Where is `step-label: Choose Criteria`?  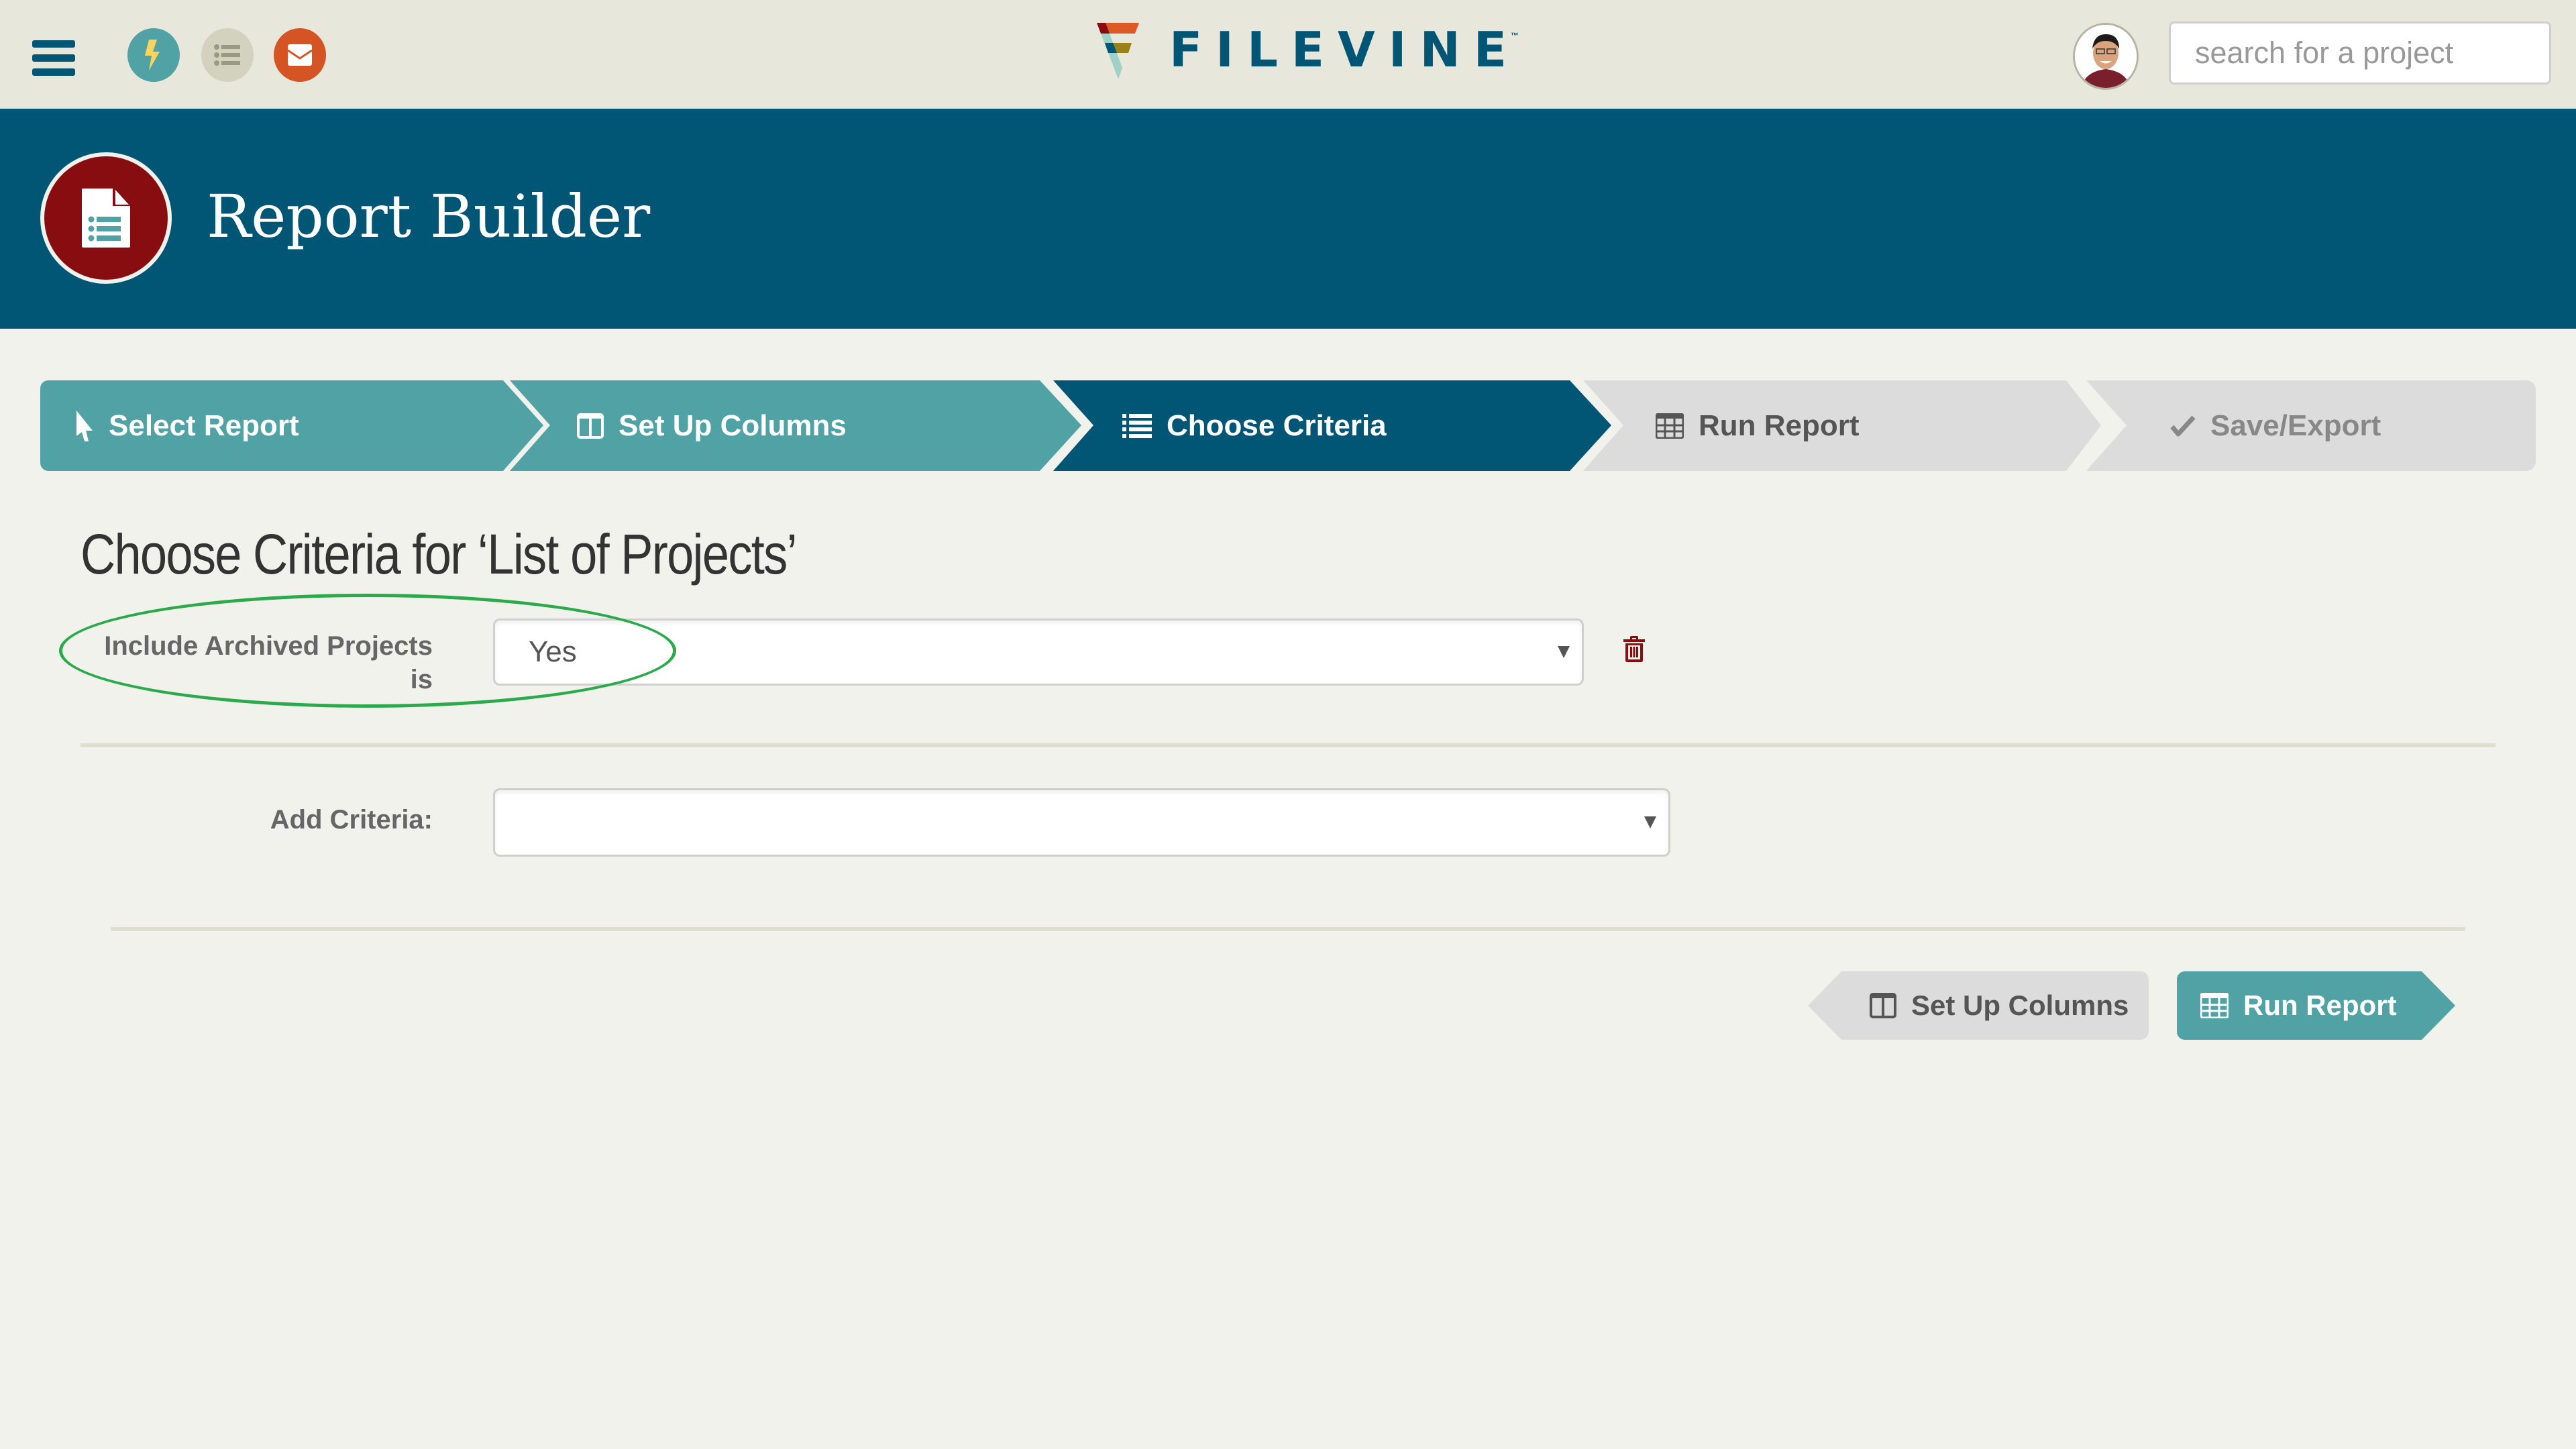
step-label: Choose Criteria is located at coordinates (1277, 425).